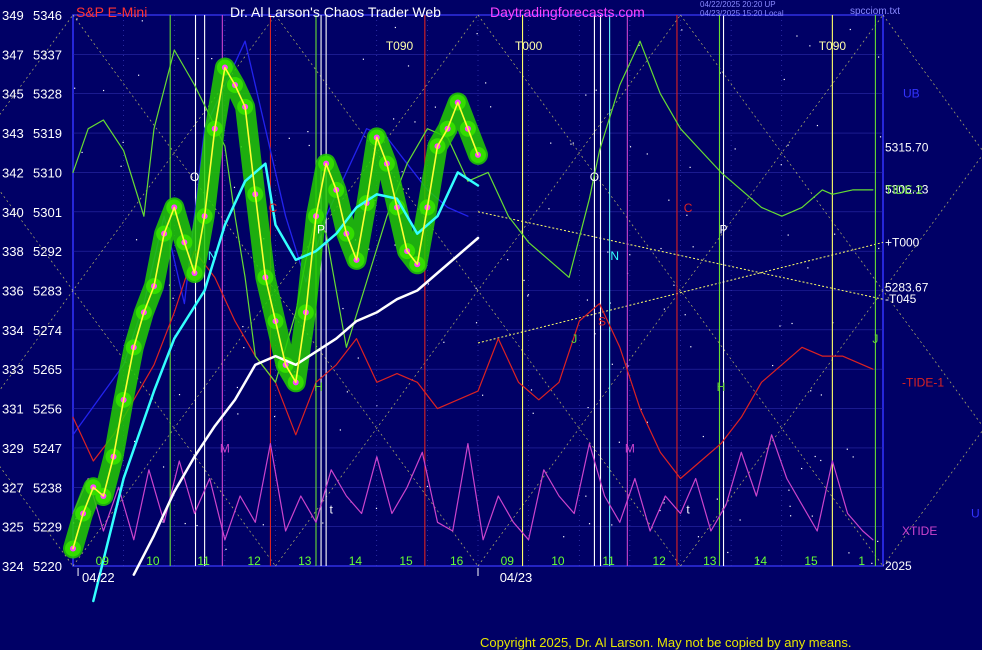 Image resolution: width=982 pixels, height=650 pixels. I want to click on y-right-label: 5220, so click(47, 566).